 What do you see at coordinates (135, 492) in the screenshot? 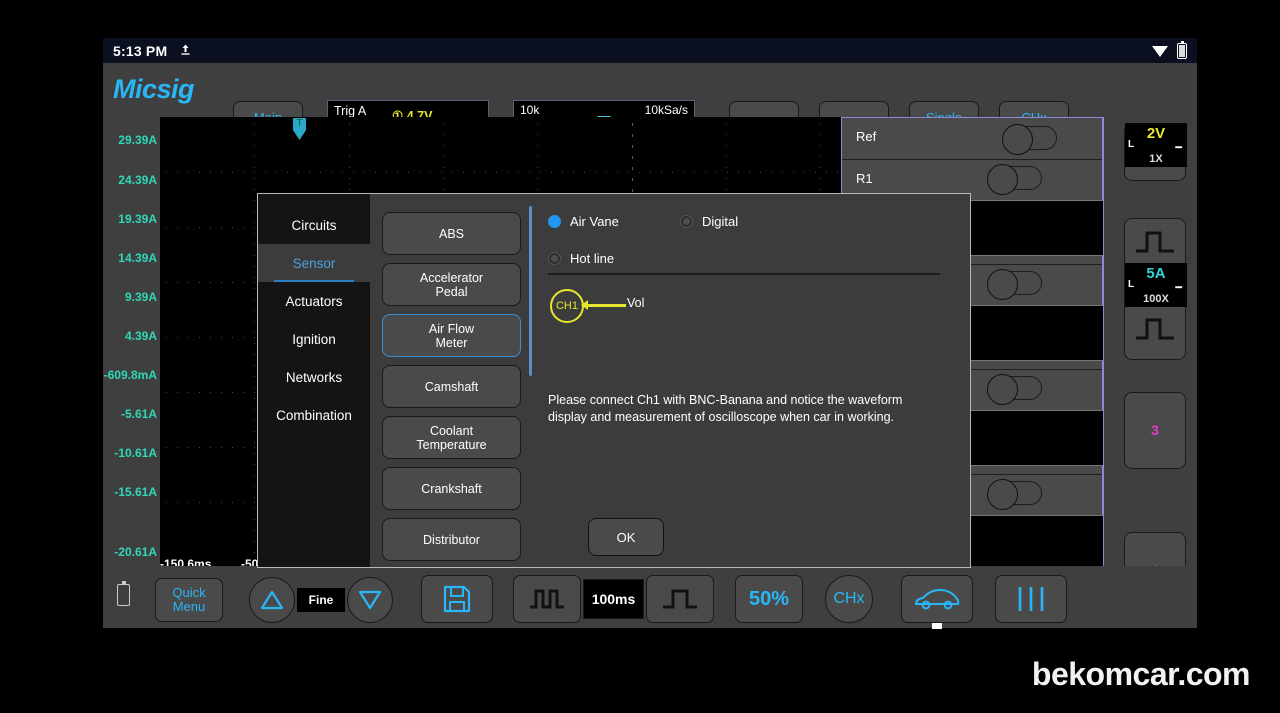
I see `y-tick: -15.61A` at bounding box center [135, 492].